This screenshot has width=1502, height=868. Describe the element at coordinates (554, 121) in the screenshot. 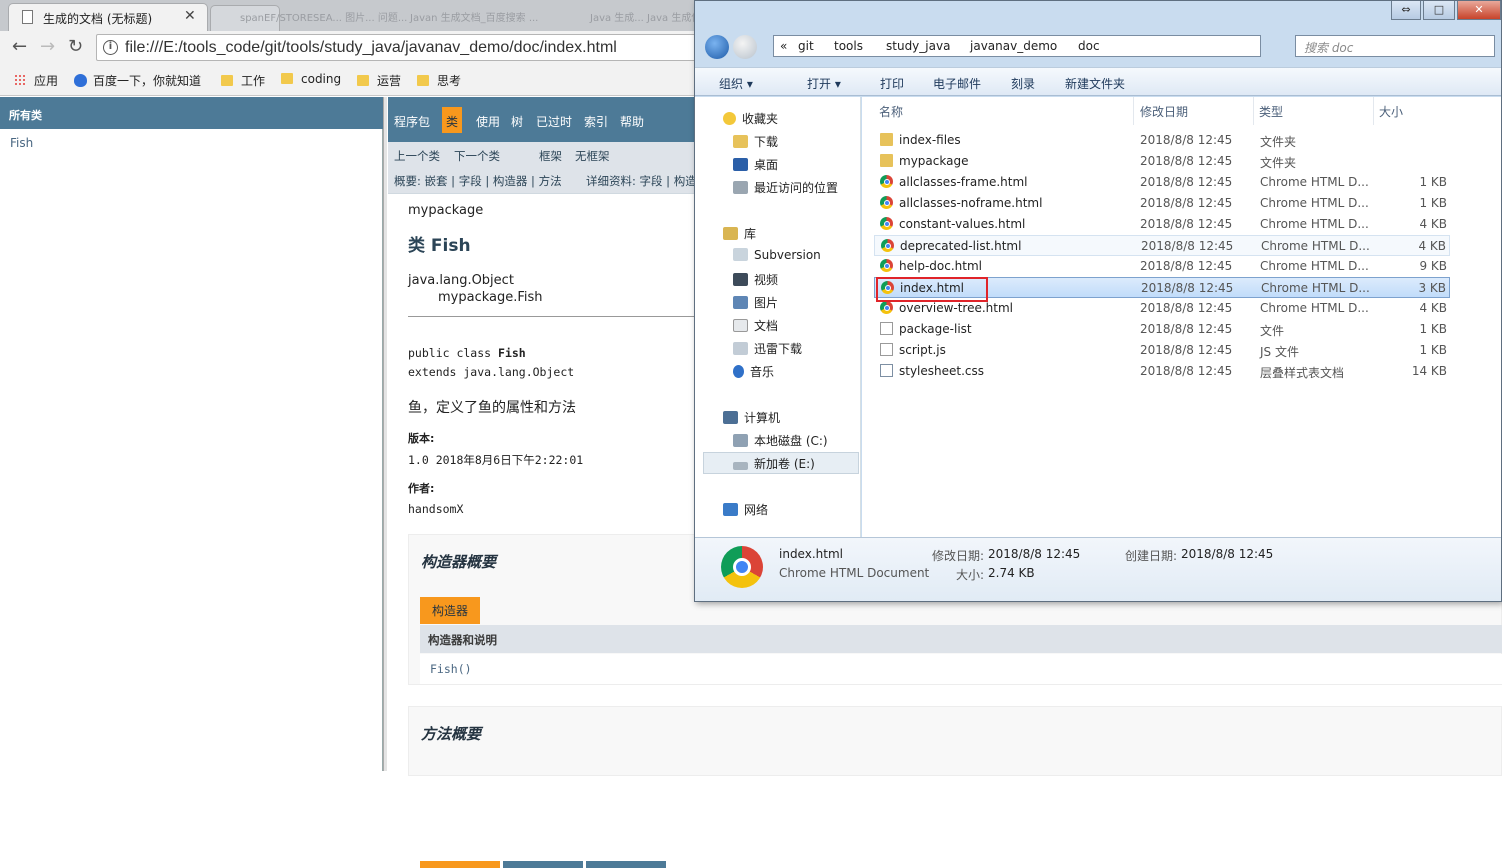

I see `nav-deprecated: 已过时` at that location.